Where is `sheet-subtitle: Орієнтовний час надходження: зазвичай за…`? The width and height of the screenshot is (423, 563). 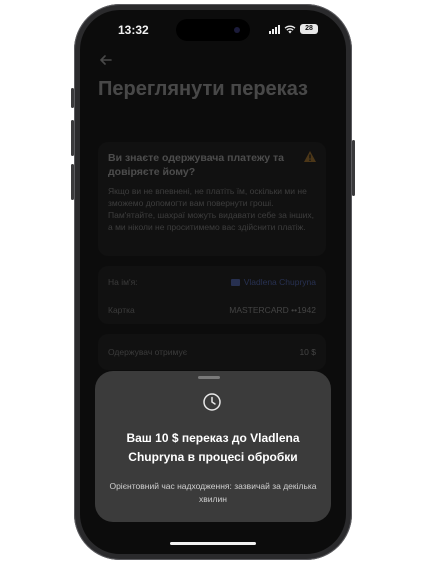
sheet-subtitle: Орієнтовний час надходження: зазвичай за… is located at coordinates (213, 492).